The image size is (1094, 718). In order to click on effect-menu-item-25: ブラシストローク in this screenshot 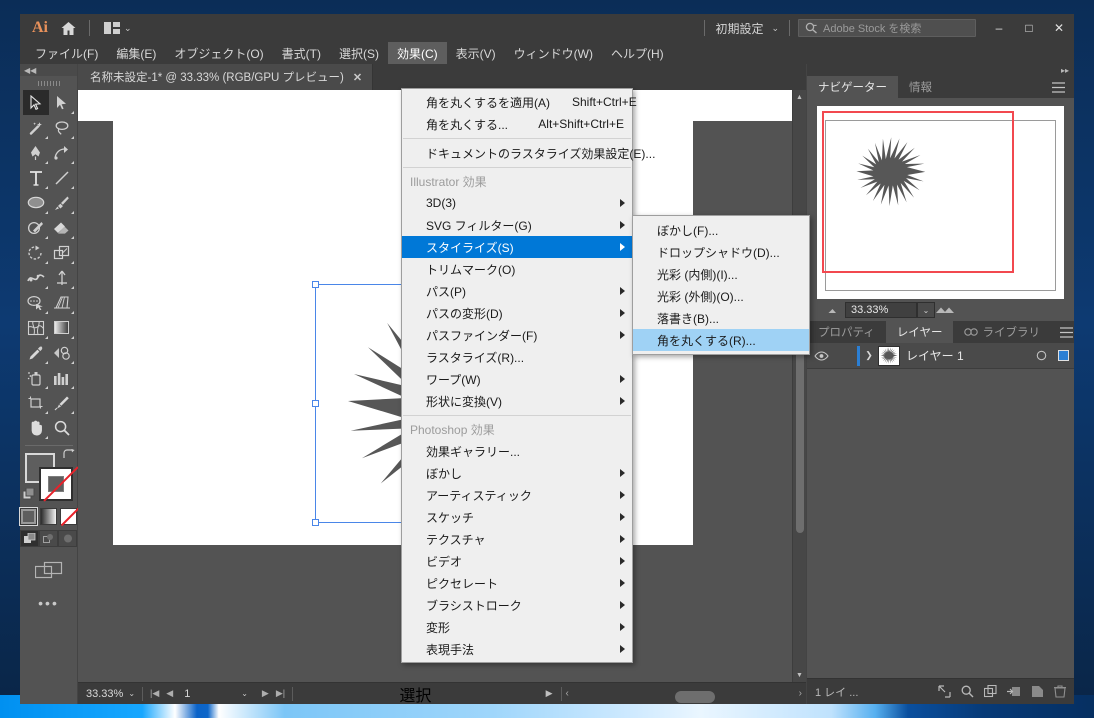, I will do `click(517, 605)`.